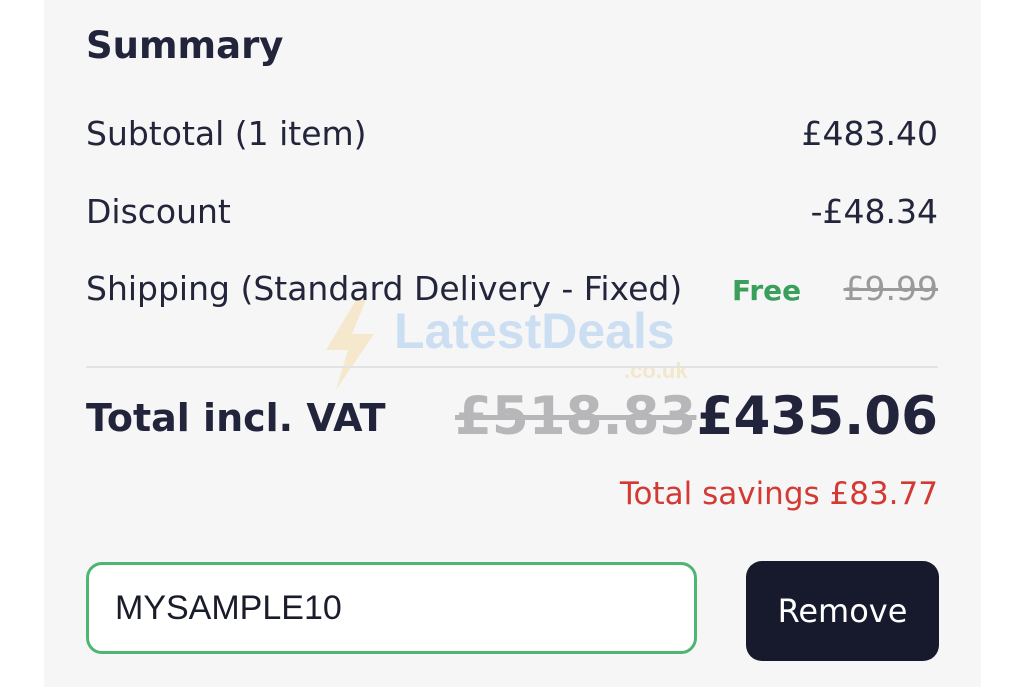 The image size is (1024, 687). What do you see at coordinates (391, 608) in the screenshot?
I see `coupon-code-input` at bounding box center [391, 608].